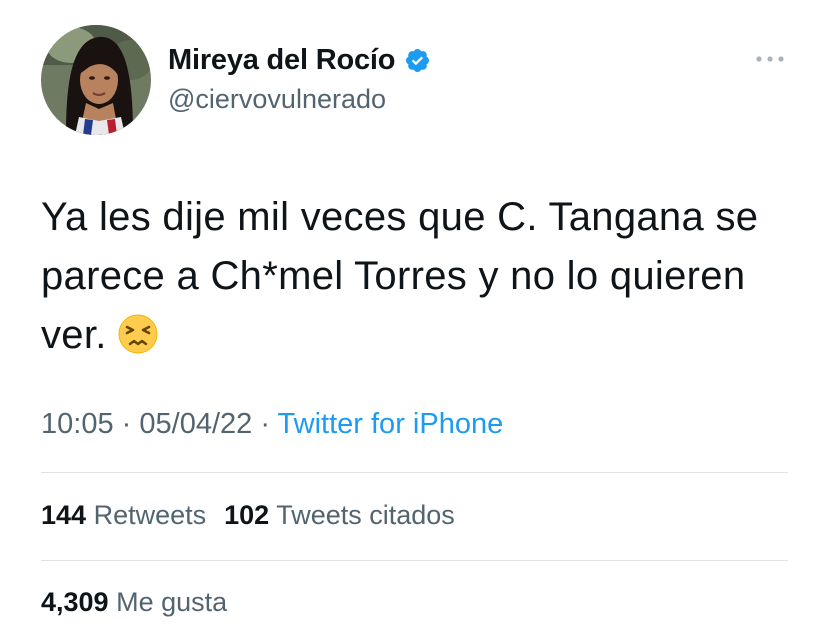 This screenshot has height=641, width=828. Describe the element at coordinates (770, 59) in the screenshot. I see `more-options-icon` at that location.